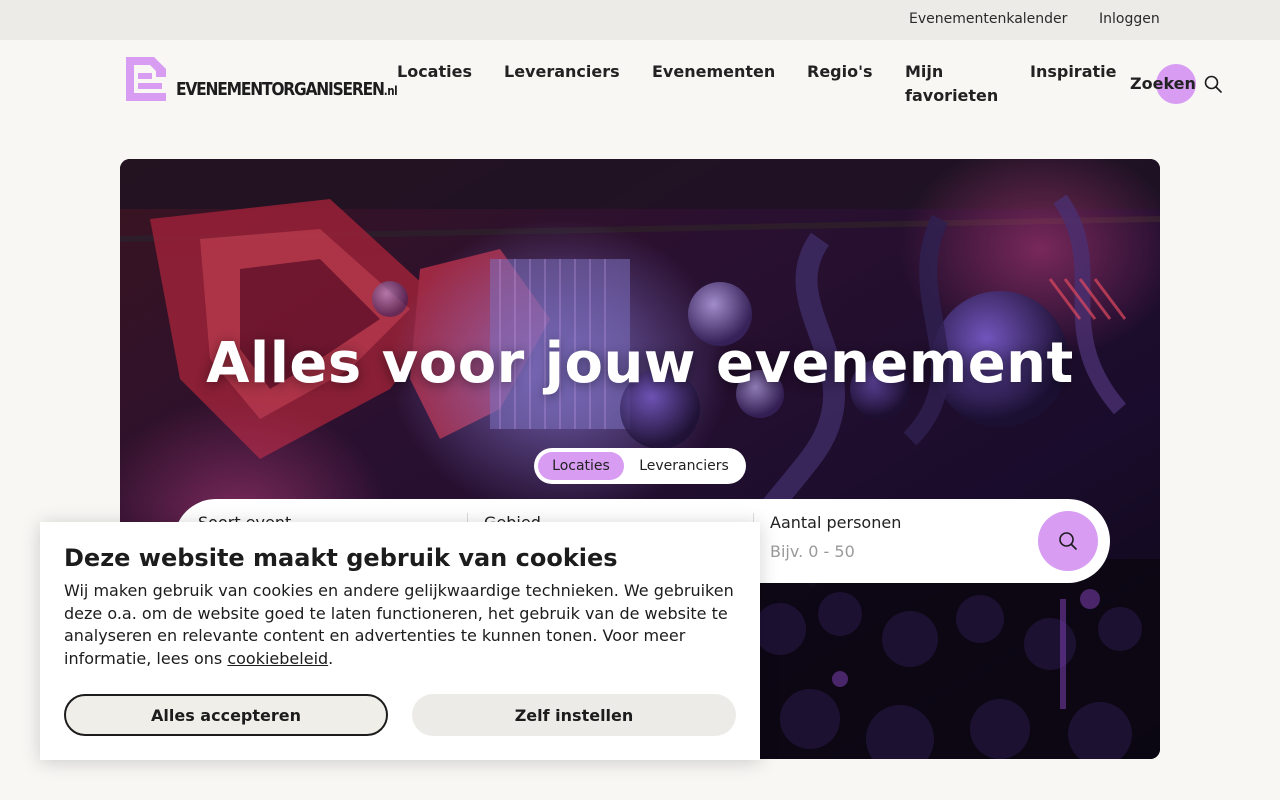  Describe the element at coordinates (277, 658) in the screenshot. I see `cookie-policy-link: cookiebeleid` at that location.